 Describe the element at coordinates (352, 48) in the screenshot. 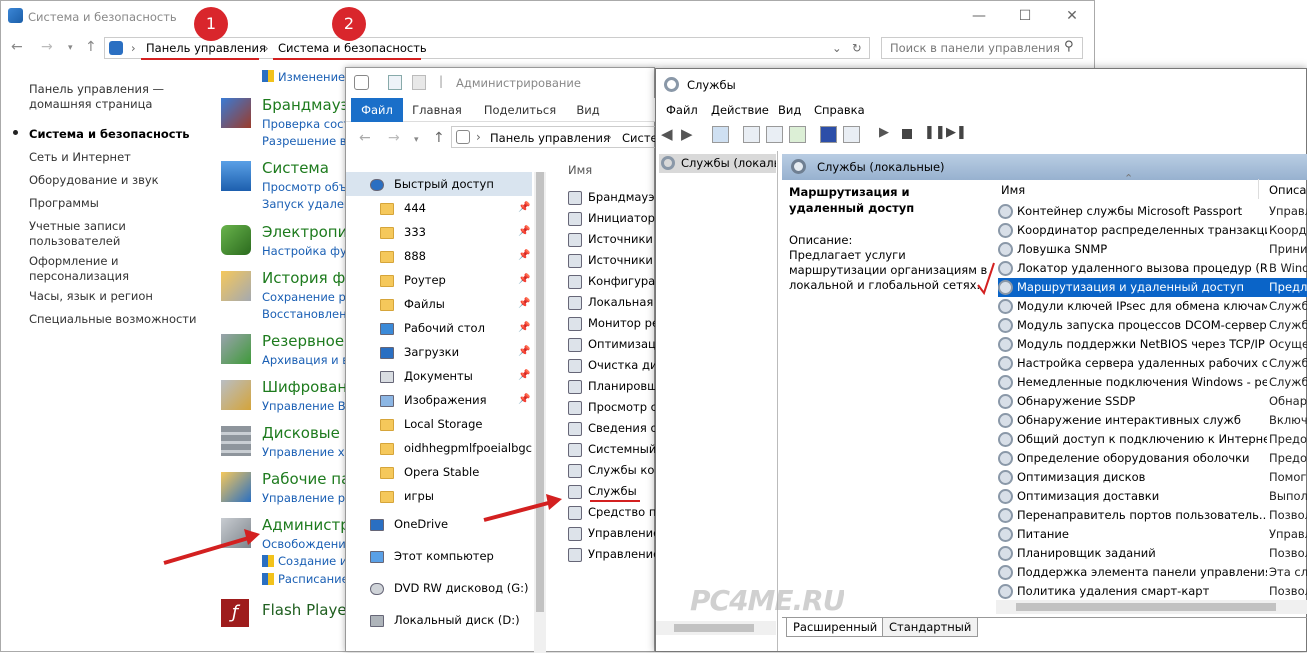

I see `breadcrumb-system-security: Система и безопасность` at that location.